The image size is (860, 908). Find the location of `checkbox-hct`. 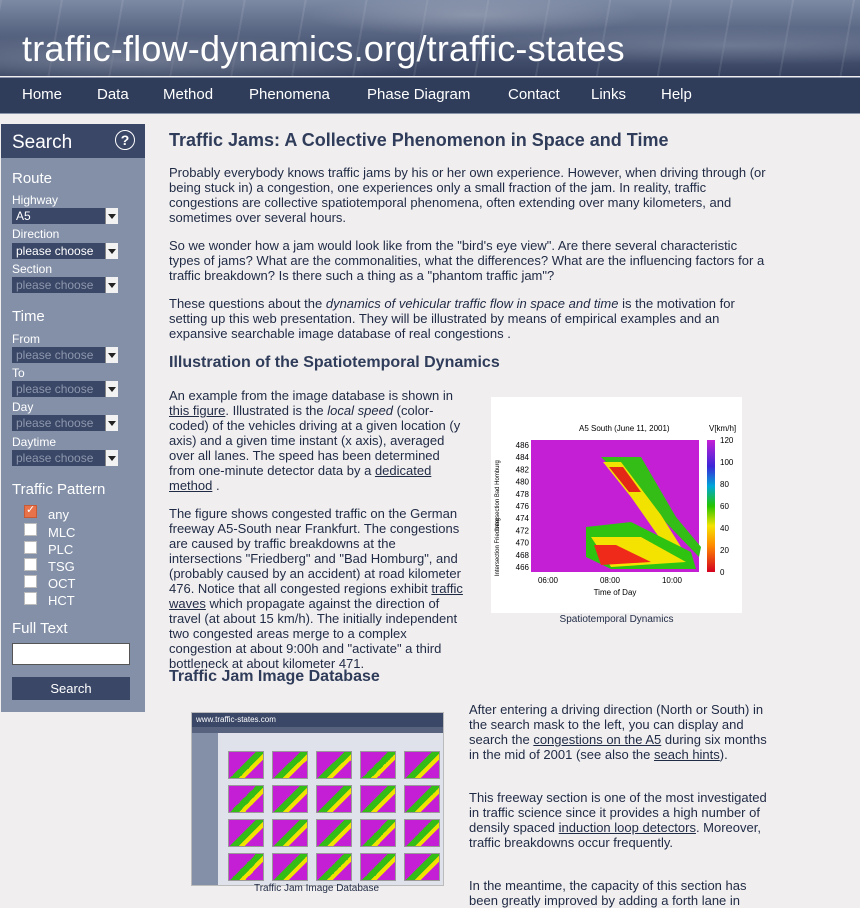

checkbox-hct is located at coordinates (30, 598).